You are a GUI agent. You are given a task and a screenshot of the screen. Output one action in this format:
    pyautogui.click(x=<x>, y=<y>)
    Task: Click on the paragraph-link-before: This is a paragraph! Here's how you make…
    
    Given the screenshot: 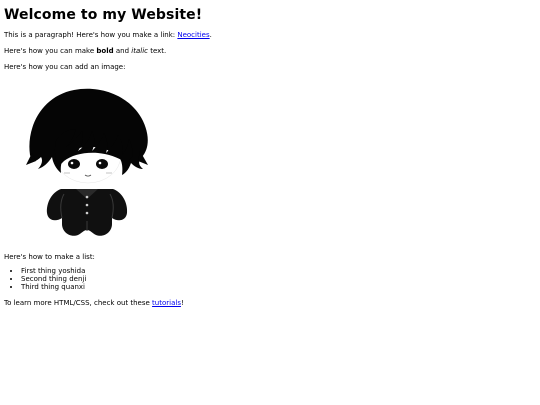 What is the action you would take?
    pyautogui.click(x=91, y=35)
    